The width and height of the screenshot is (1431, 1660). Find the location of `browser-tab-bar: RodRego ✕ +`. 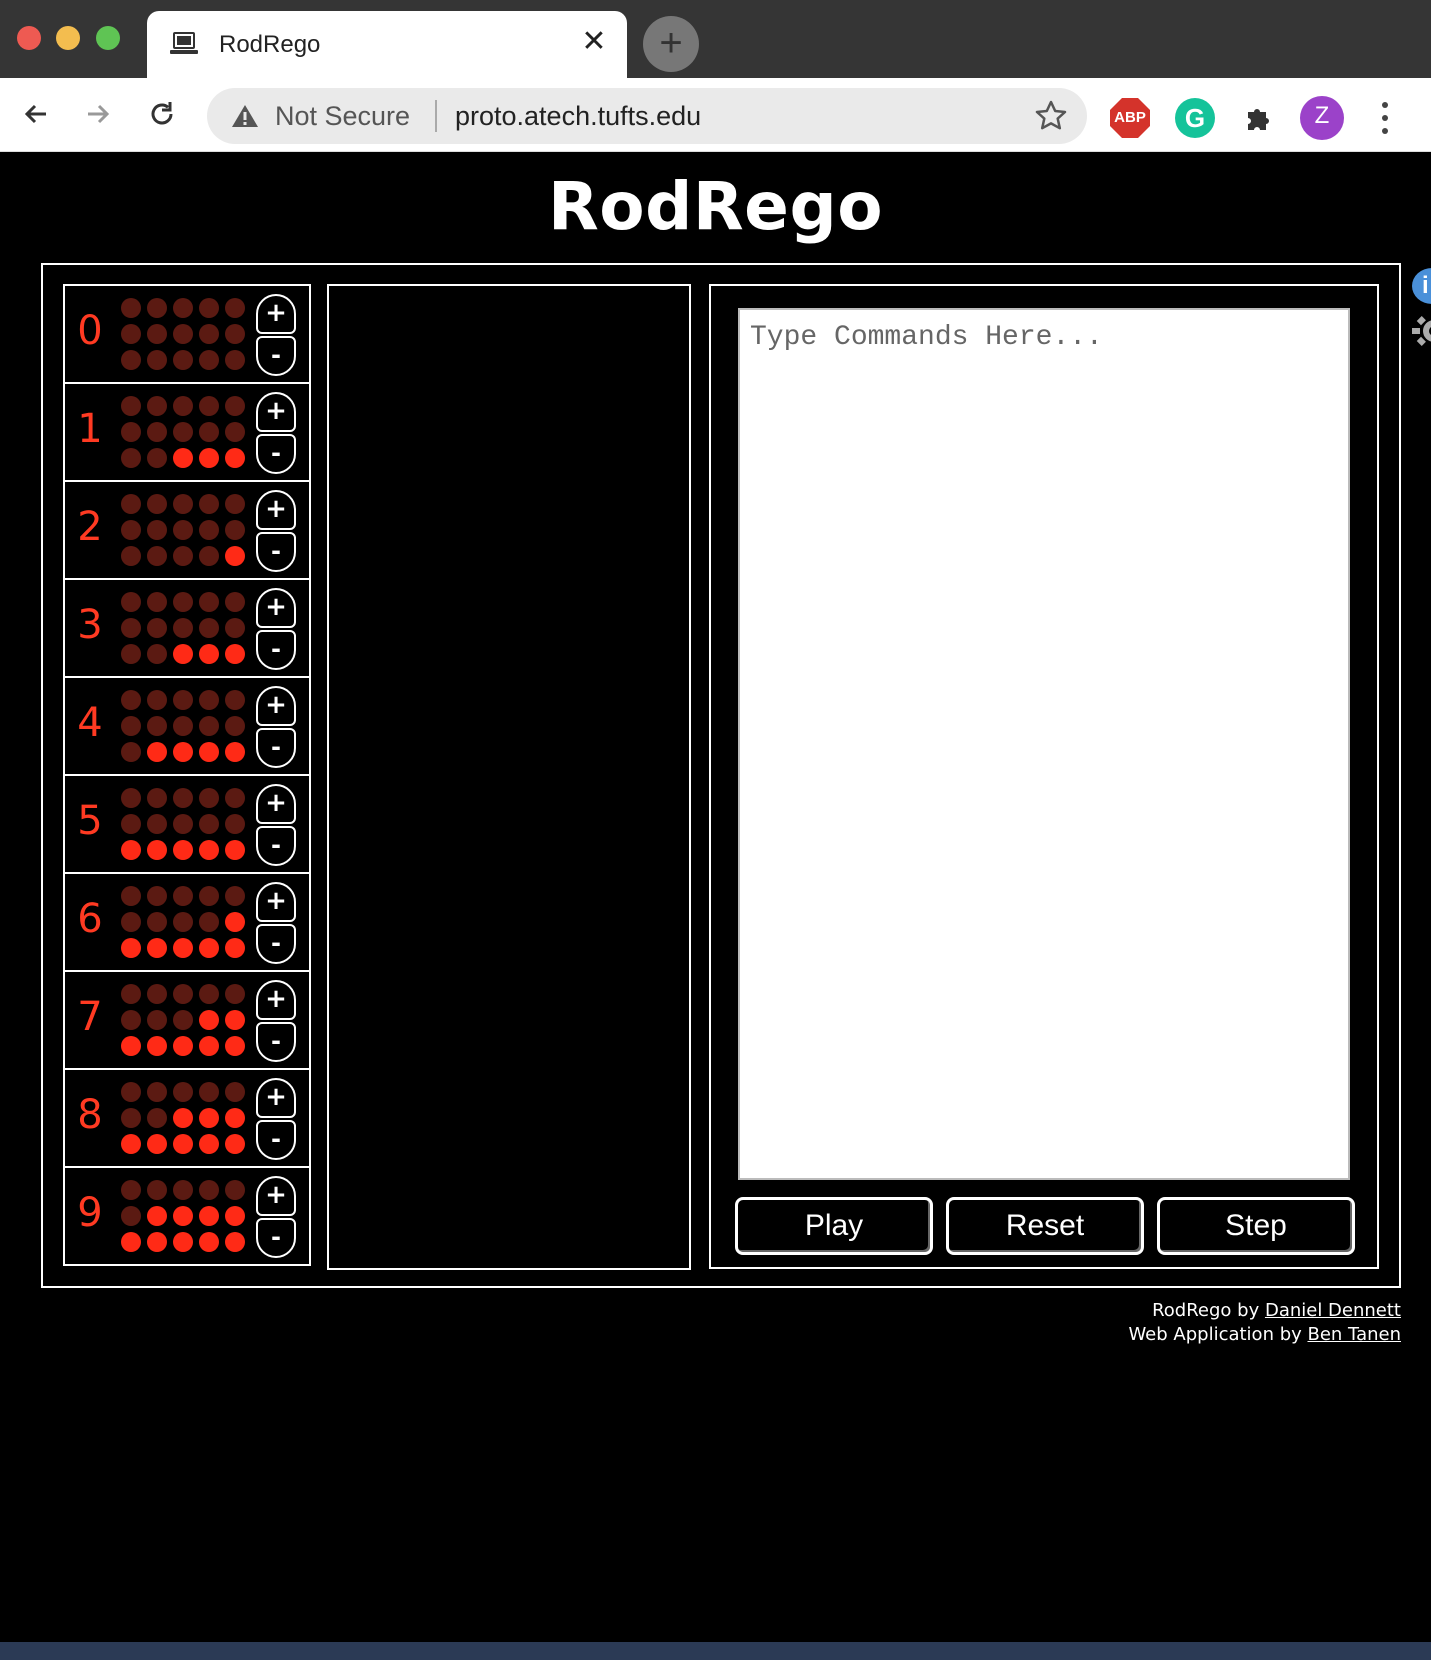

browser-tab-bar: RodRego ✕ + is located at coordinates (715, 39).